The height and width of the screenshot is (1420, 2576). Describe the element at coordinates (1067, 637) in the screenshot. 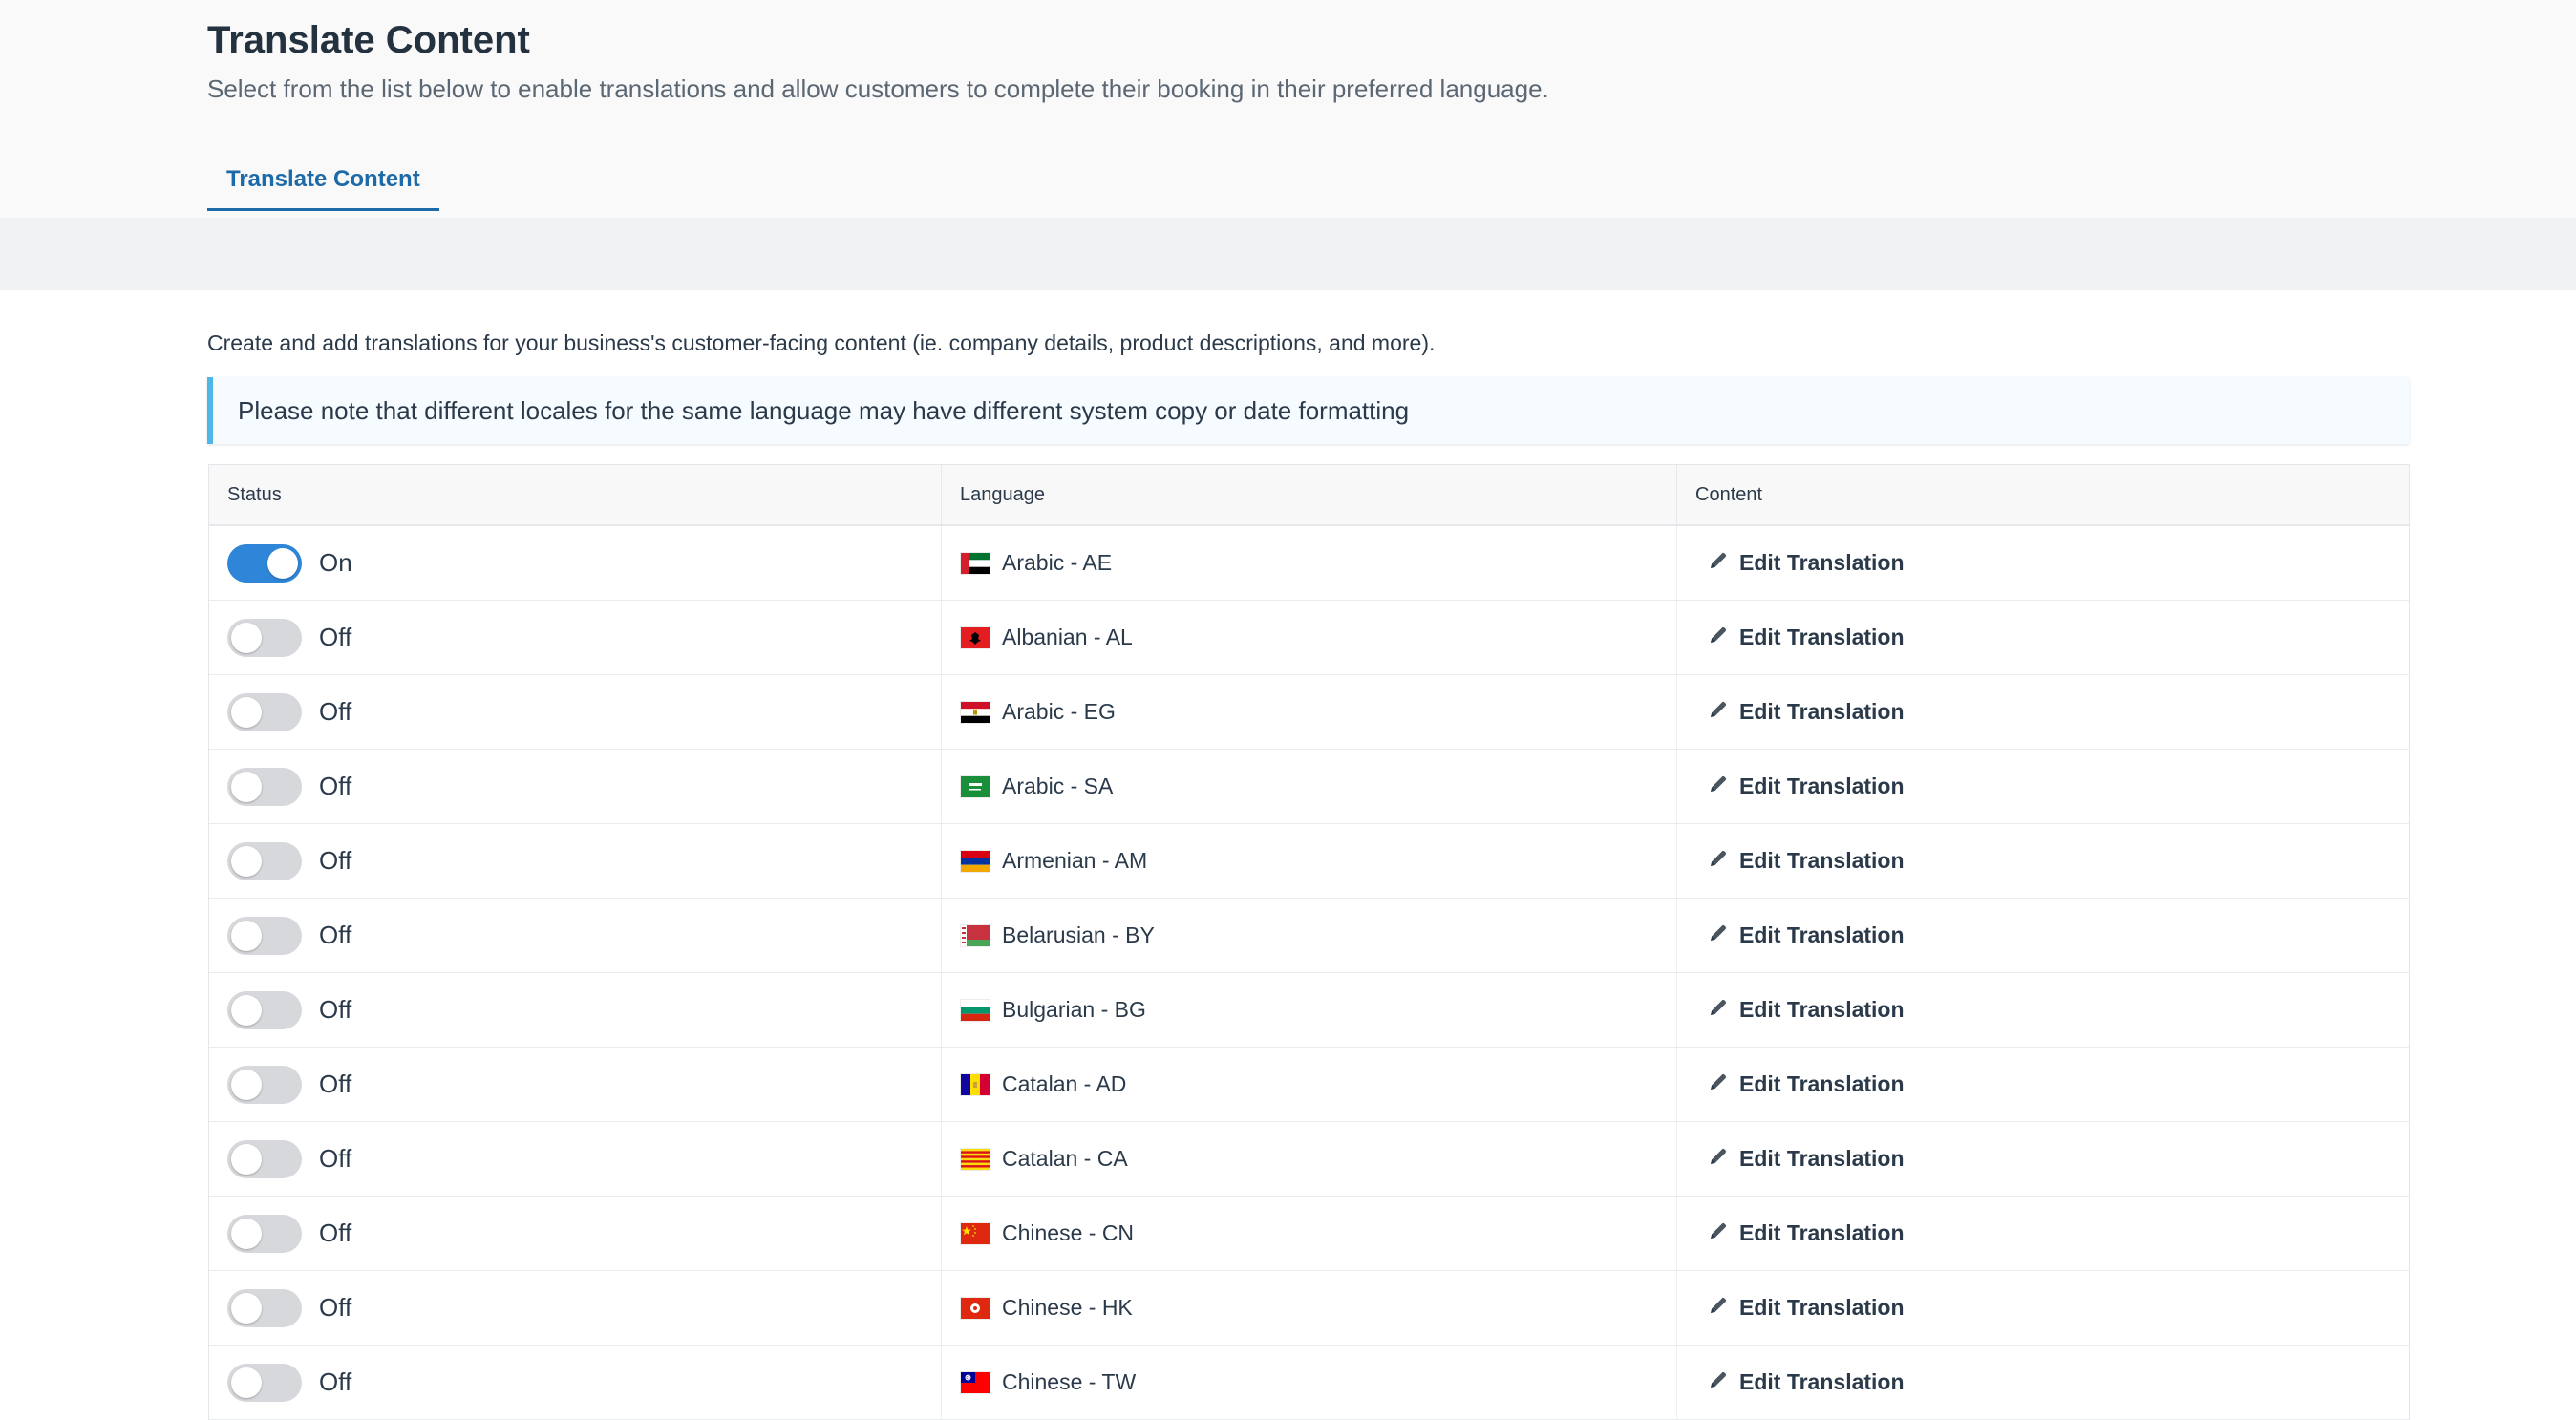

I see `language-label: Albanian - AL` at that location.